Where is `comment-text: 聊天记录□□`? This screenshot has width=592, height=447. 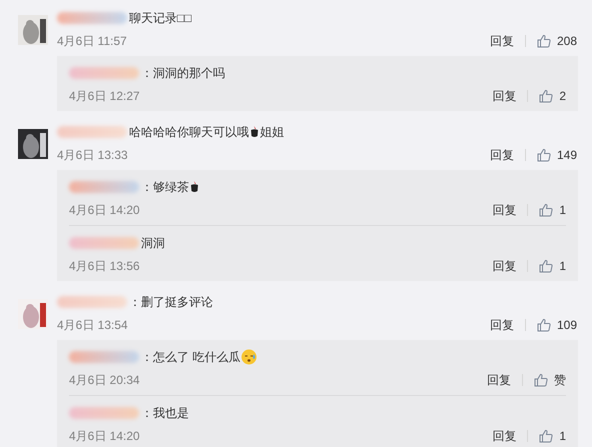 comment-text: 聊天记录□□ is located at coordinates (160, 18).